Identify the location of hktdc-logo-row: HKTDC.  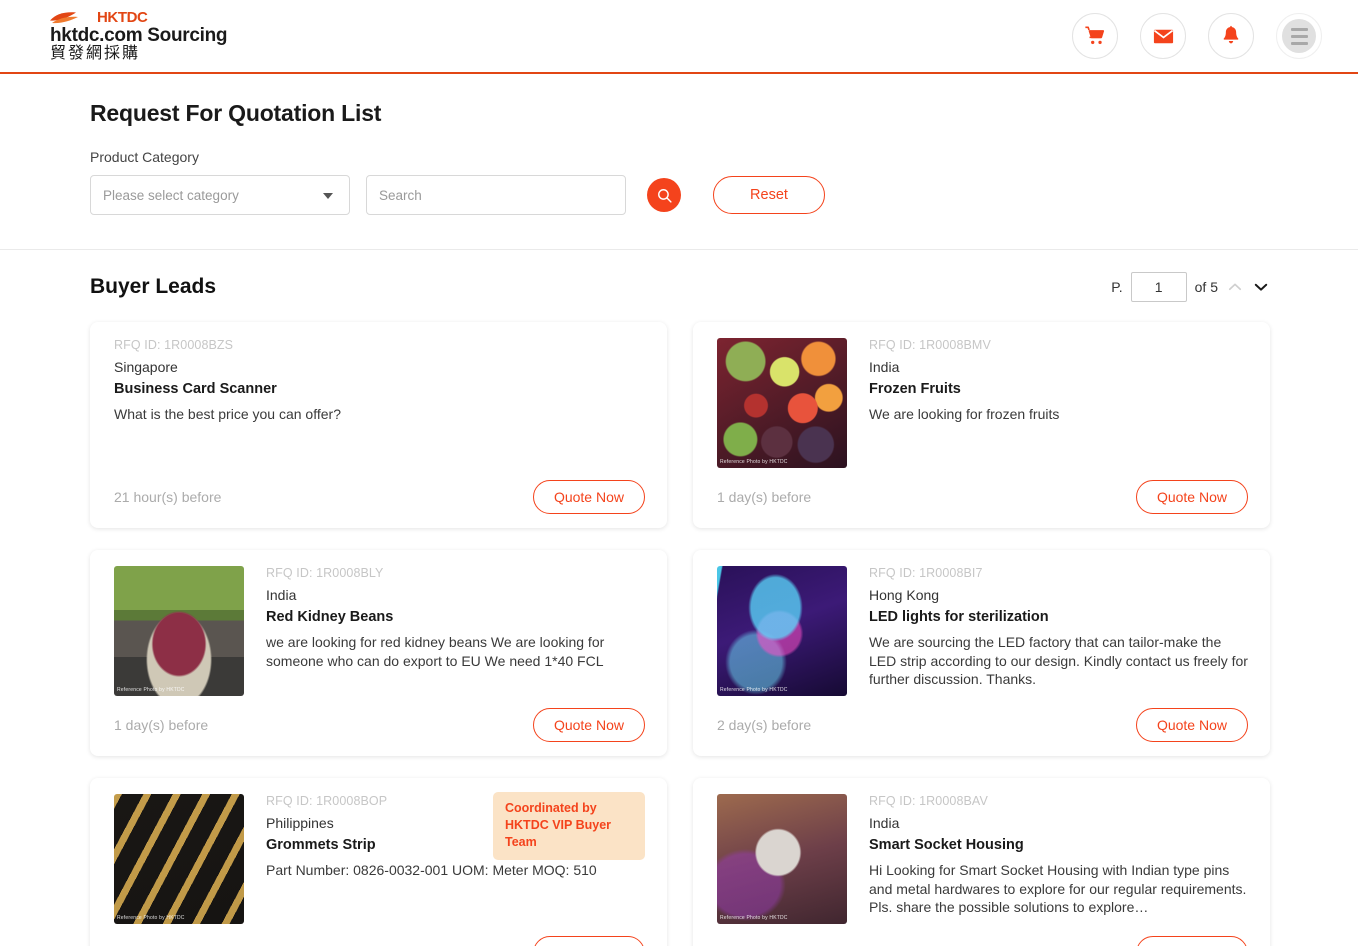
(138, 17).